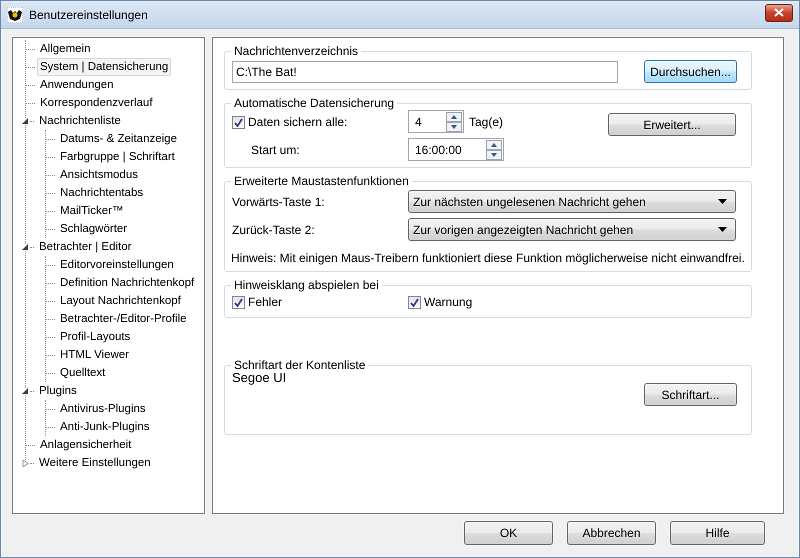  I want to click on button: Abbrechen, so click(611, 533).